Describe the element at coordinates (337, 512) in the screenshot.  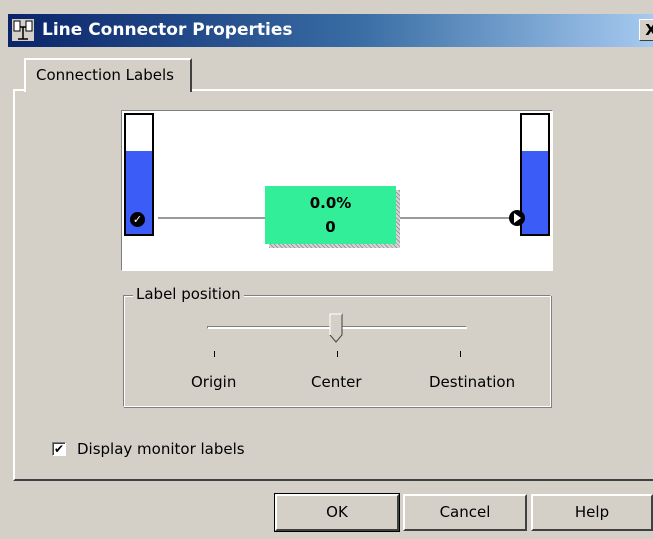
I see `ok-button: OK` at that location.